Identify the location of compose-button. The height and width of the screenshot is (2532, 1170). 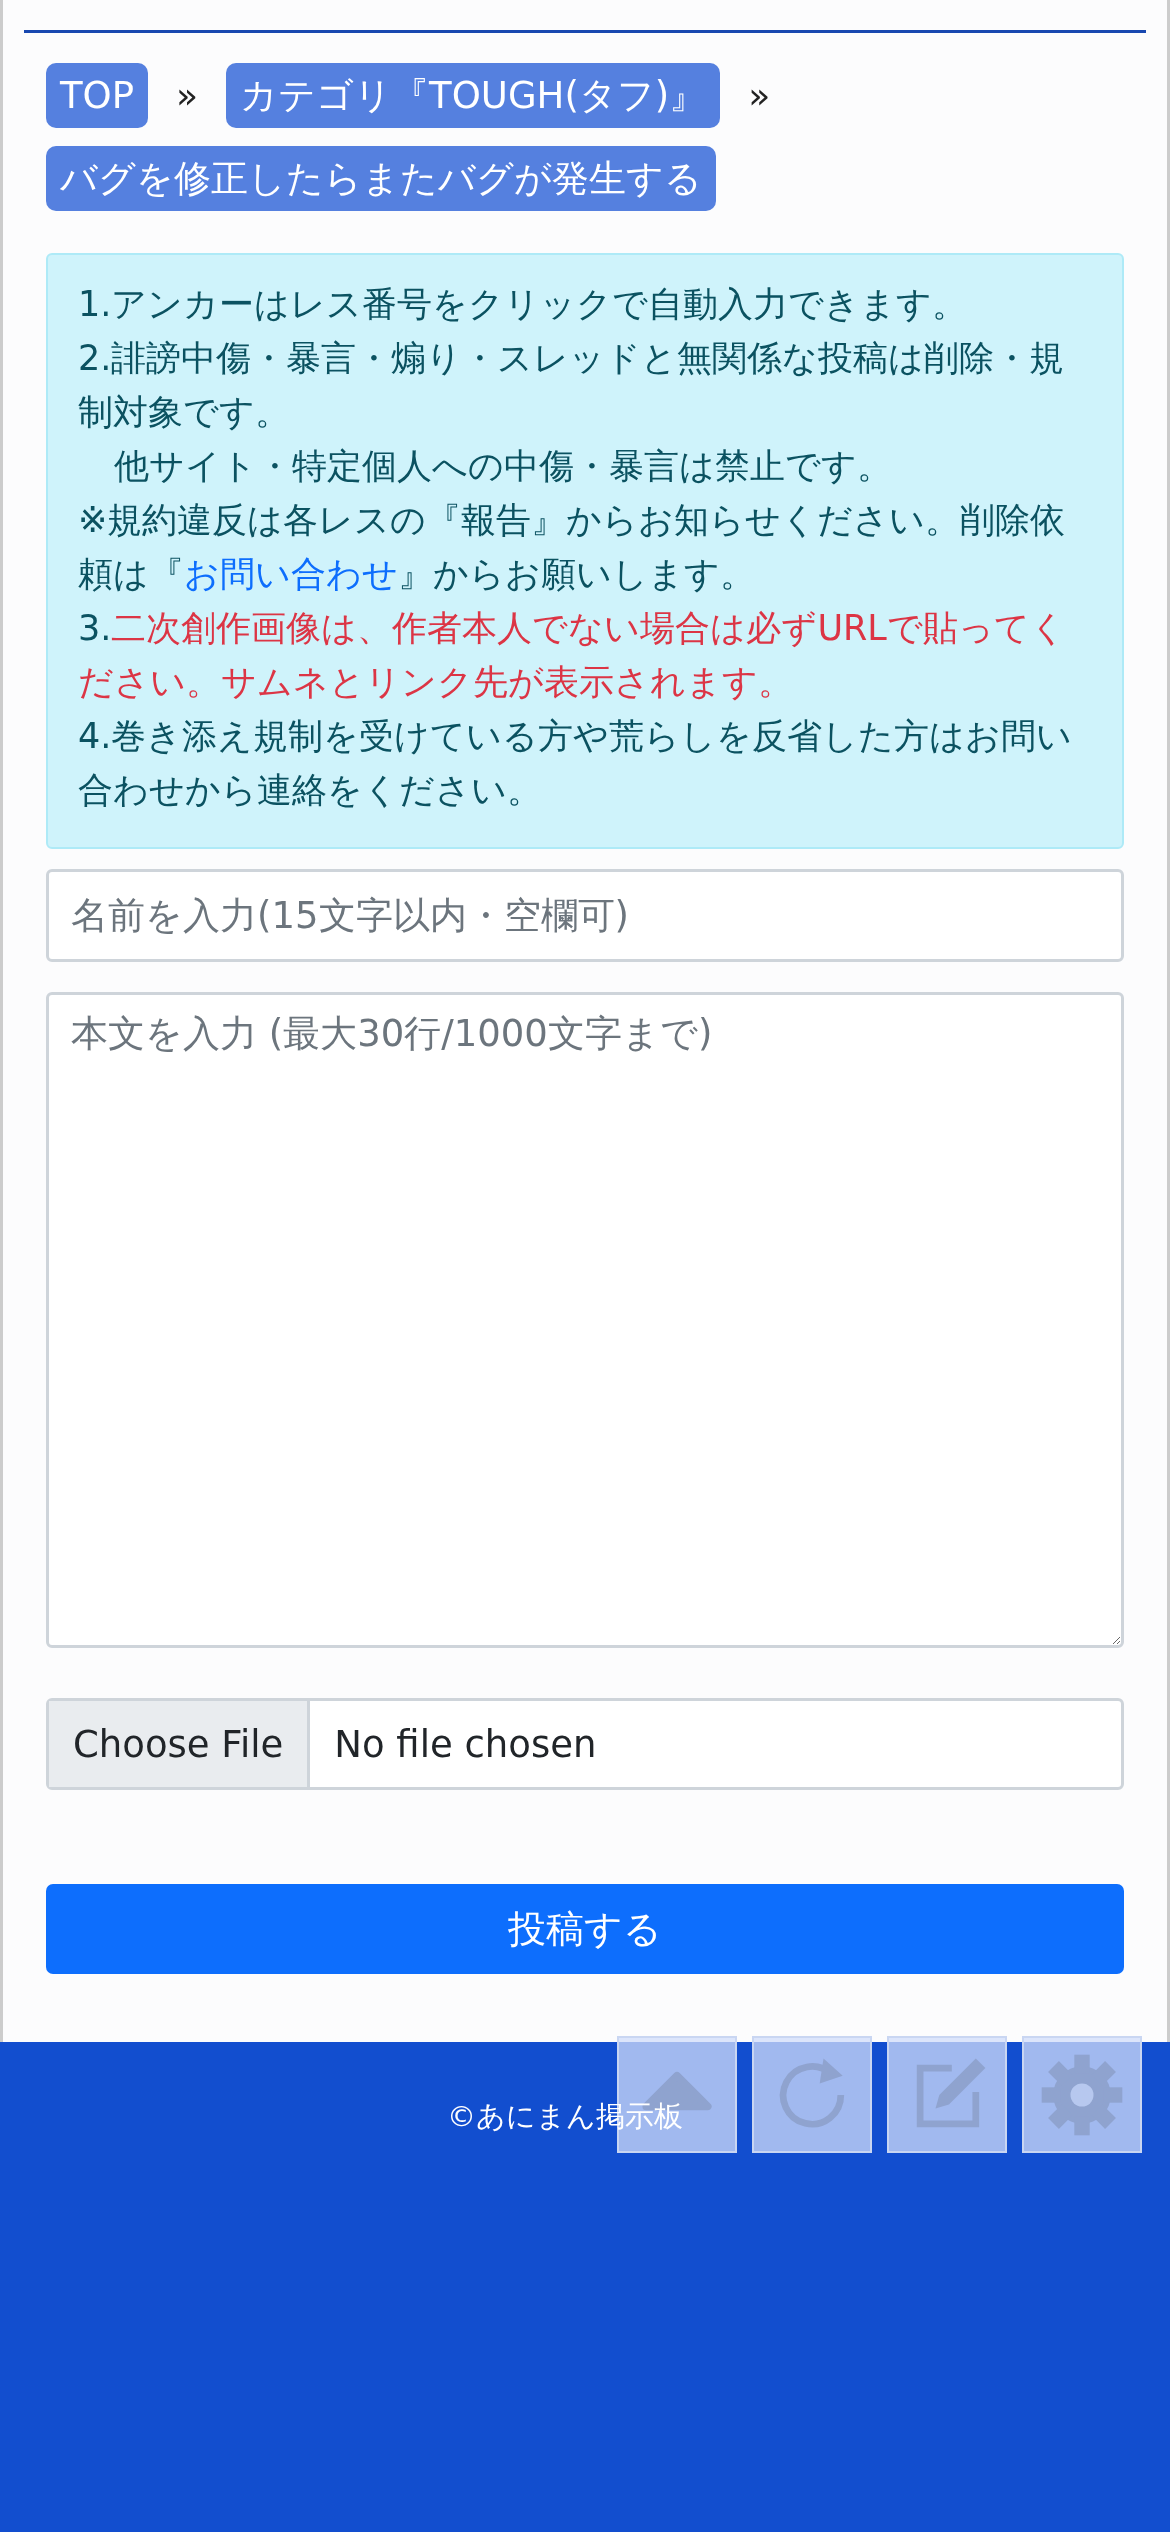
(947, 2094).